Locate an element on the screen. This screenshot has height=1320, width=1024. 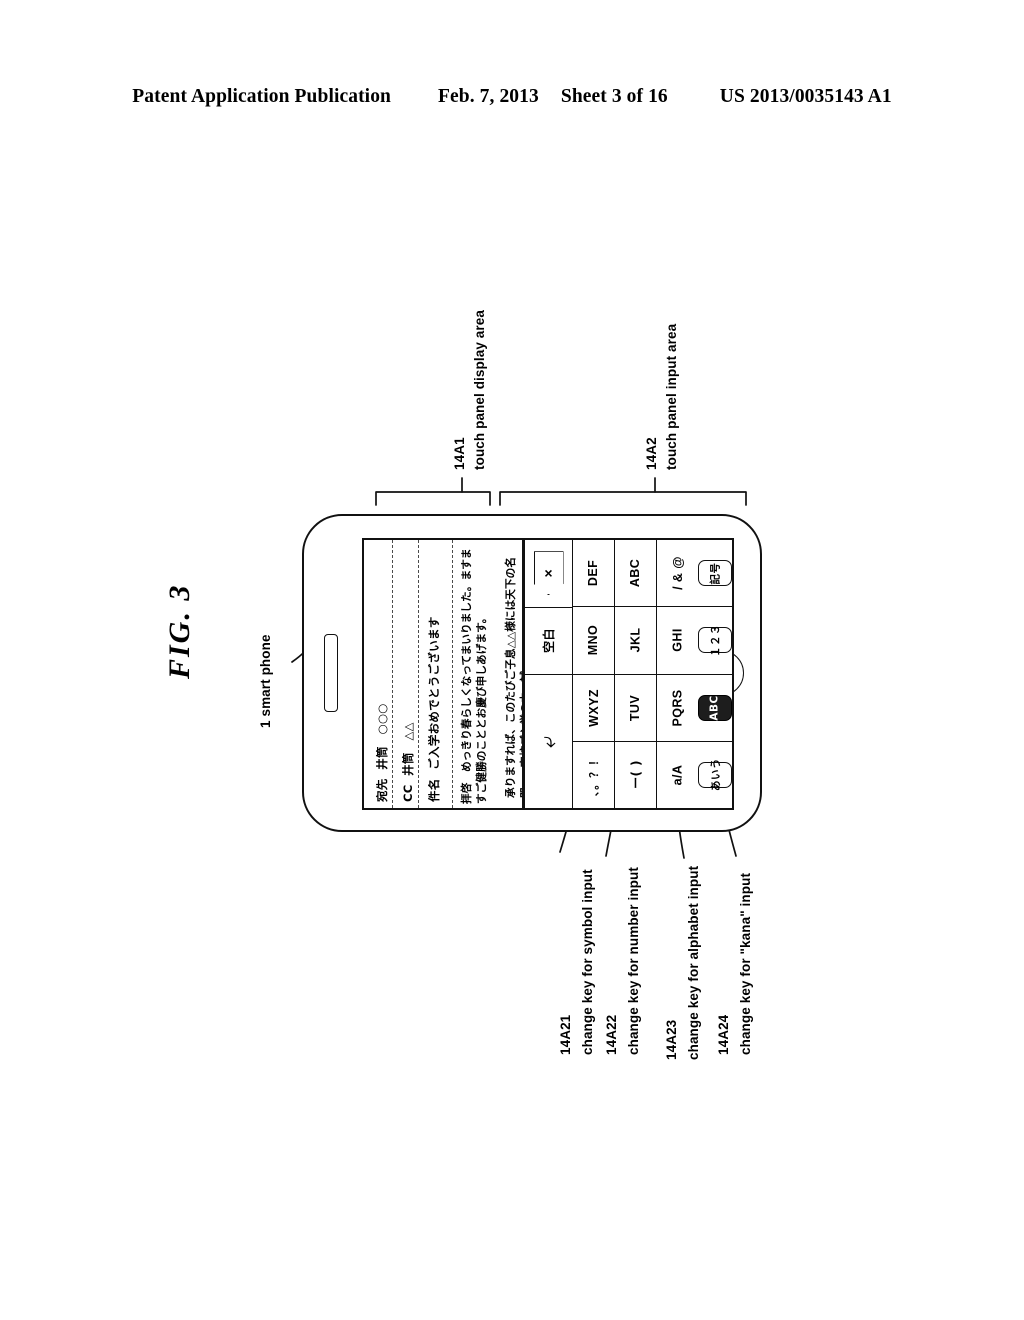
key-tuv: TUV is located at coordinates (635, 707).